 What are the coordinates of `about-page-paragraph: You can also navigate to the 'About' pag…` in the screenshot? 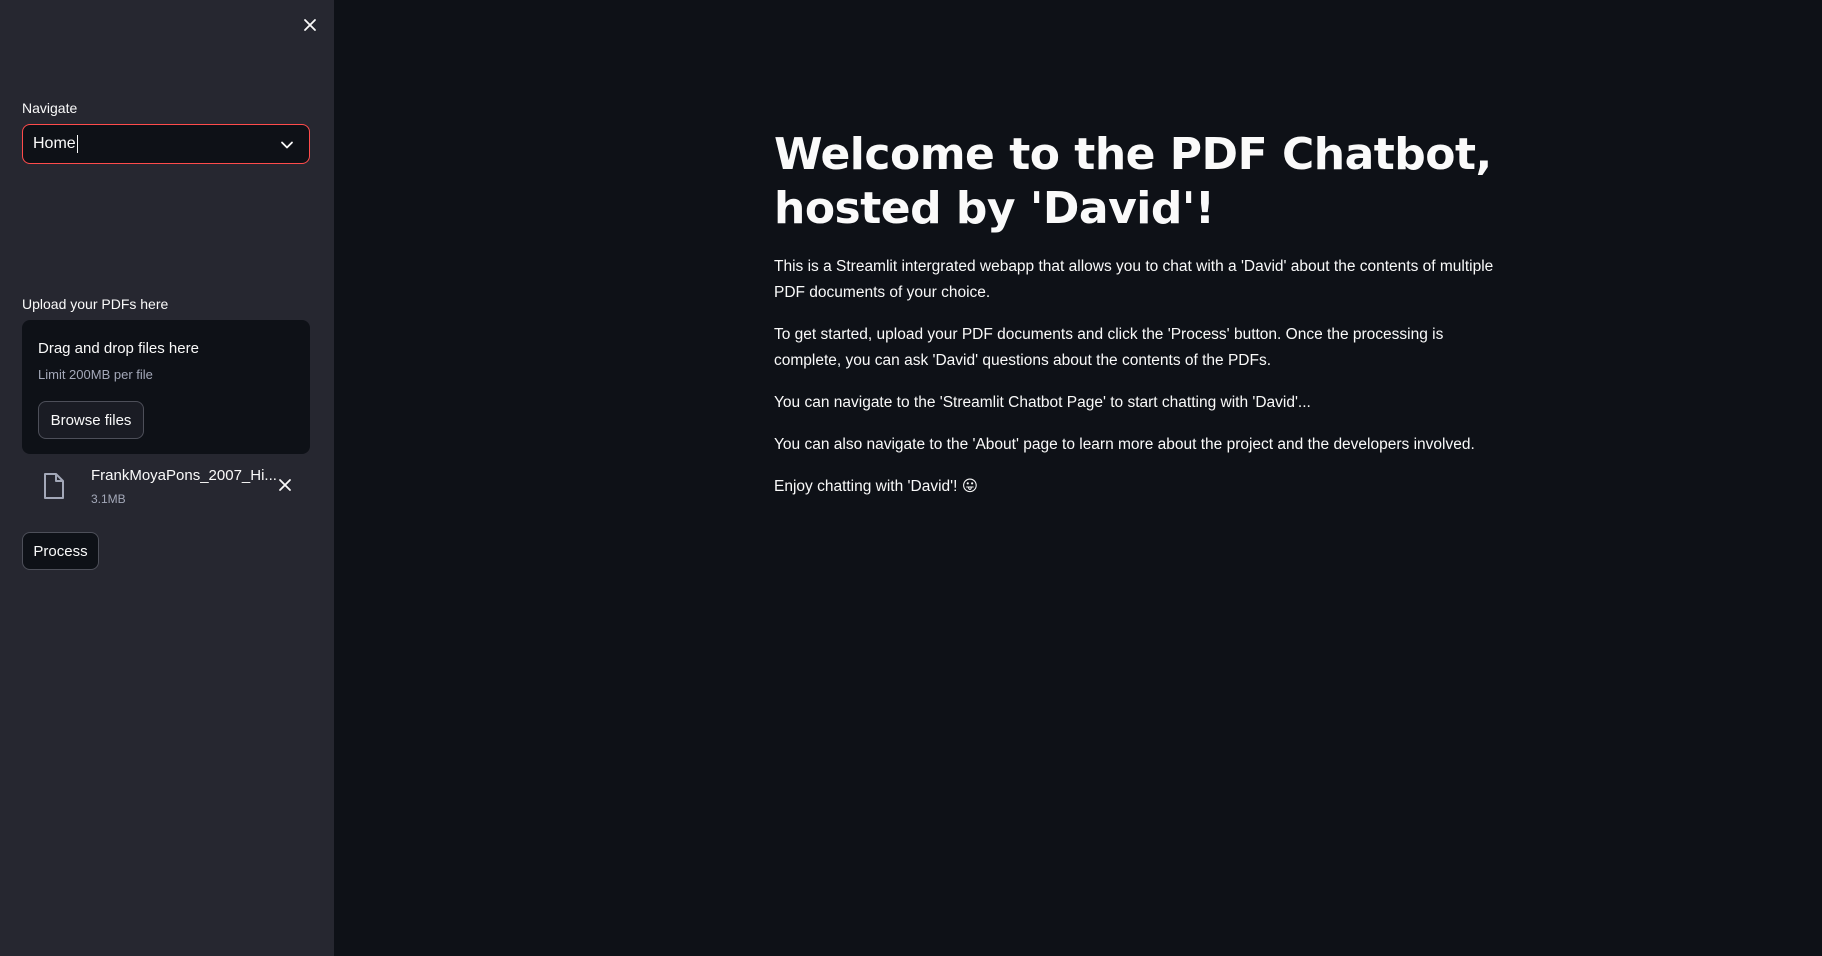 It's located at (1124, 444).